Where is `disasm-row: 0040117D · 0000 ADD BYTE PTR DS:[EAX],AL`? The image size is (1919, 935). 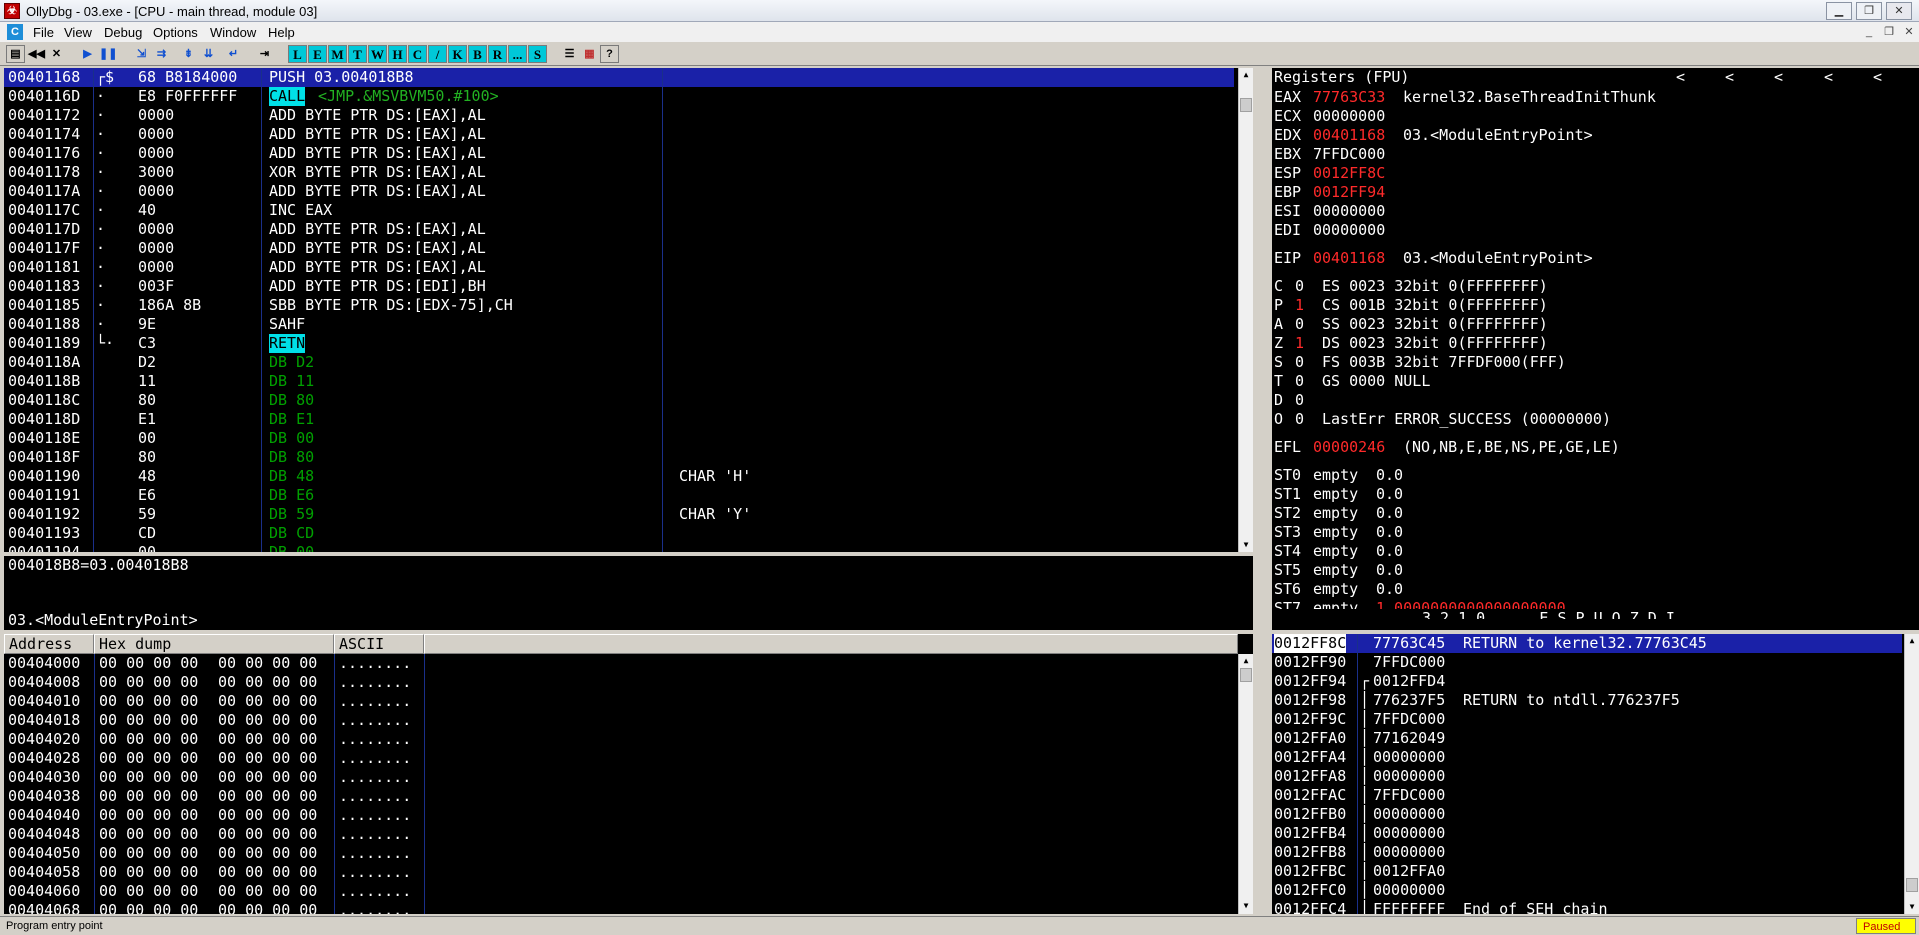
disasm-row: 0040117D · 0000 ADD BYTE PTR DS:[EAX],AL is located at coordinates (619, 229).